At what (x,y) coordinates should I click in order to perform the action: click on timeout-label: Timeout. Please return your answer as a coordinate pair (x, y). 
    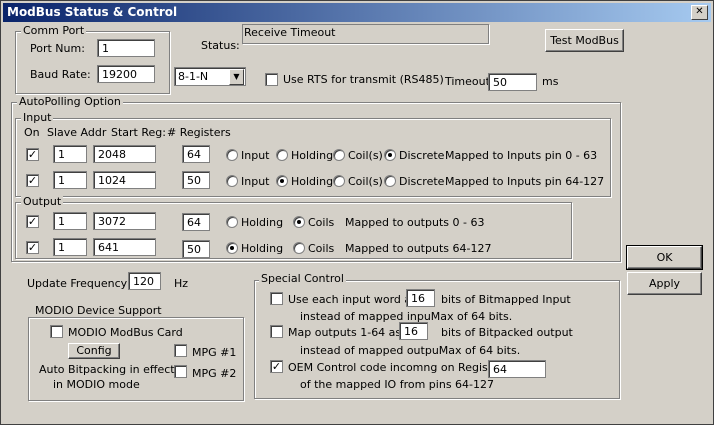
    Looking at the image, I should click on (467, 81).